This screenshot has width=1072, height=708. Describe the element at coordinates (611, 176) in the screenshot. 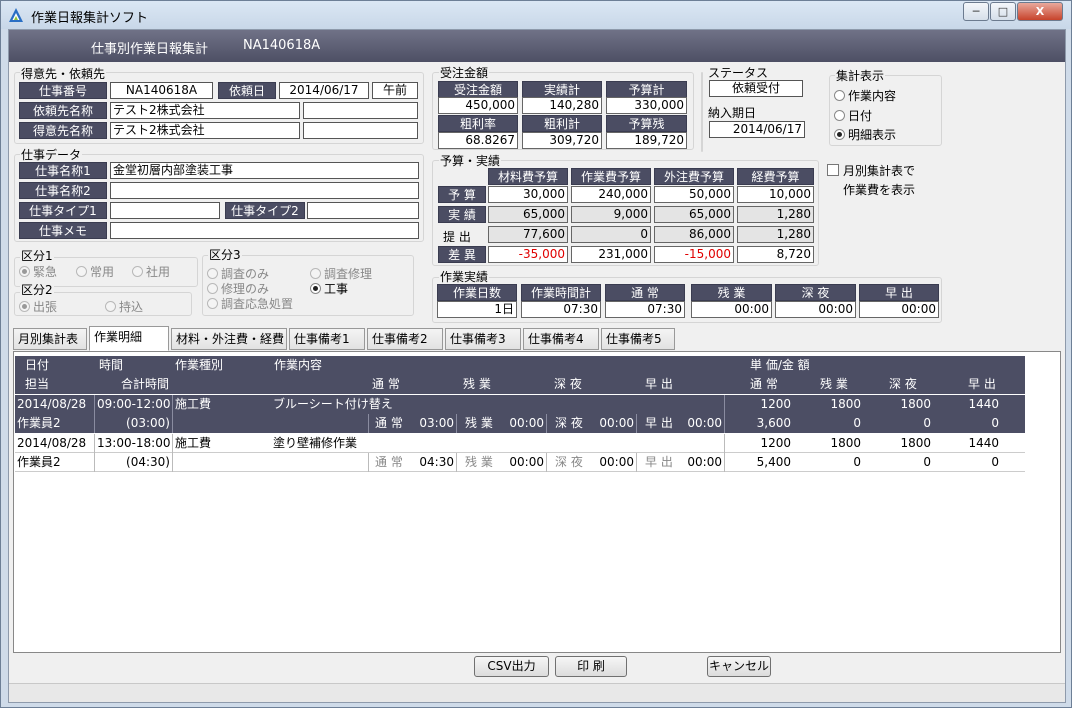

I see `labor-budget-header: 作業費予算` at that location.